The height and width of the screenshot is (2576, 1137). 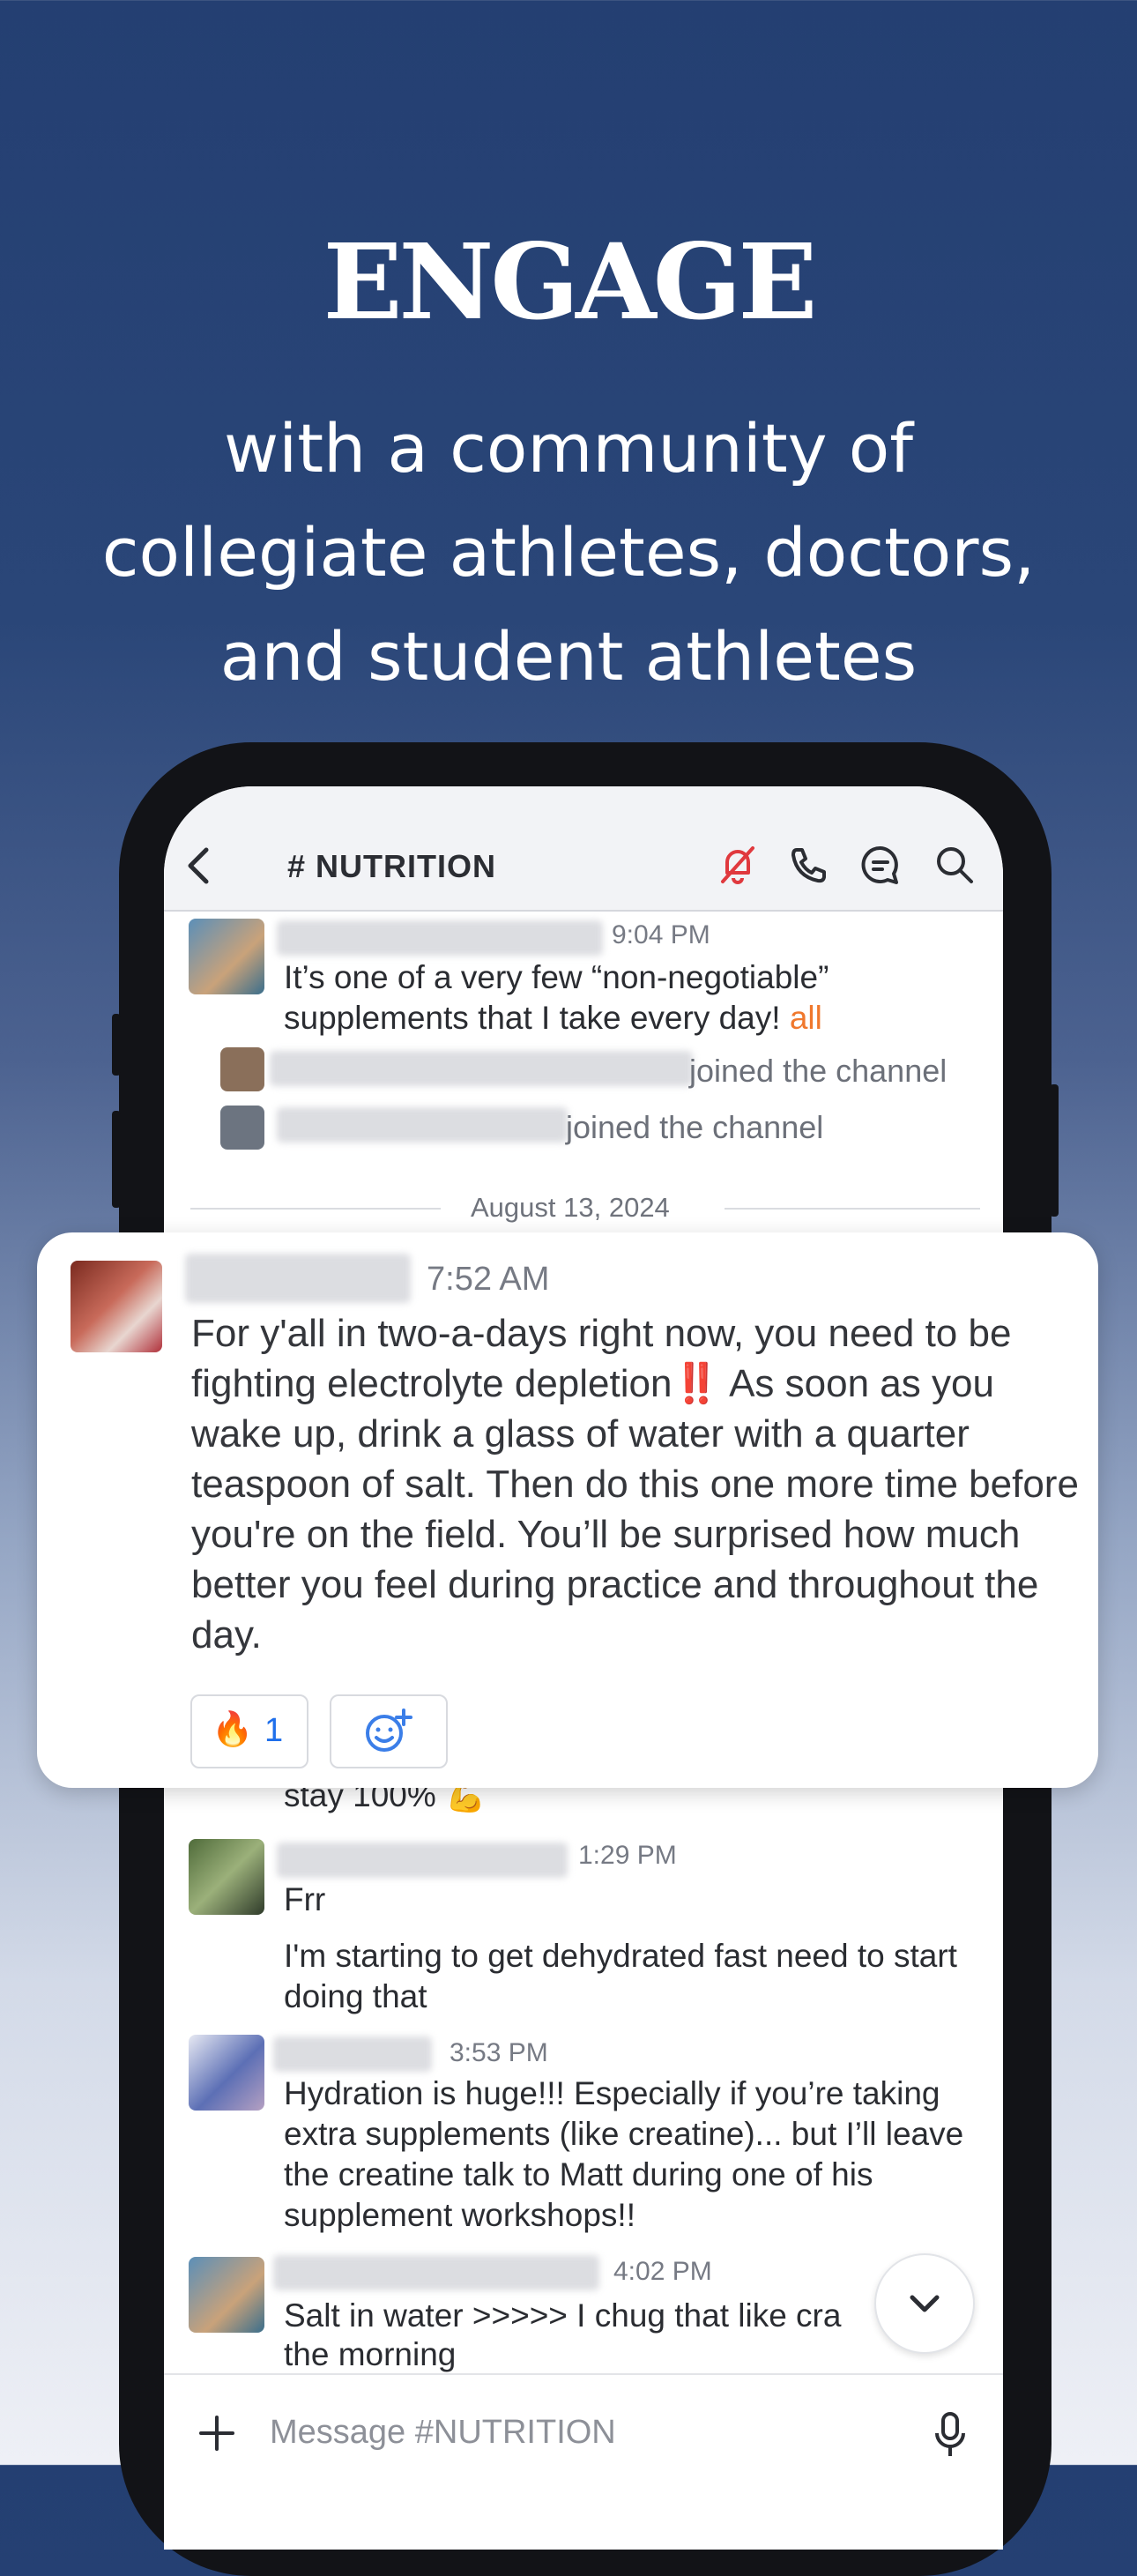 I want to click on headline: ENGAGE, so click(x=570, y=282).